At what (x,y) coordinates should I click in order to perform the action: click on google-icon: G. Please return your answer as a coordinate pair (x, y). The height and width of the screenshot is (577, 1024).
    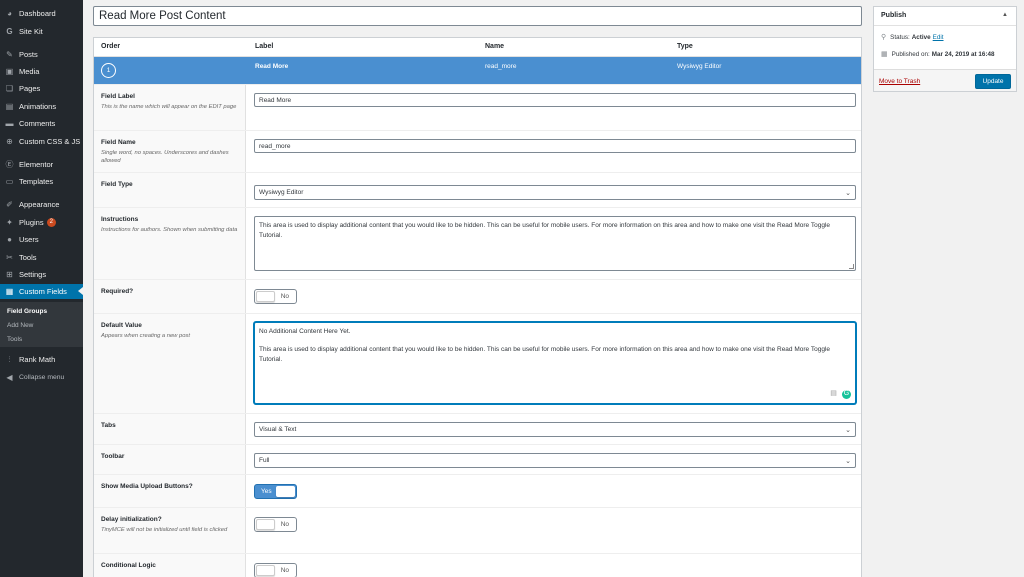
    Looking at the image, I should click on (9, 31).